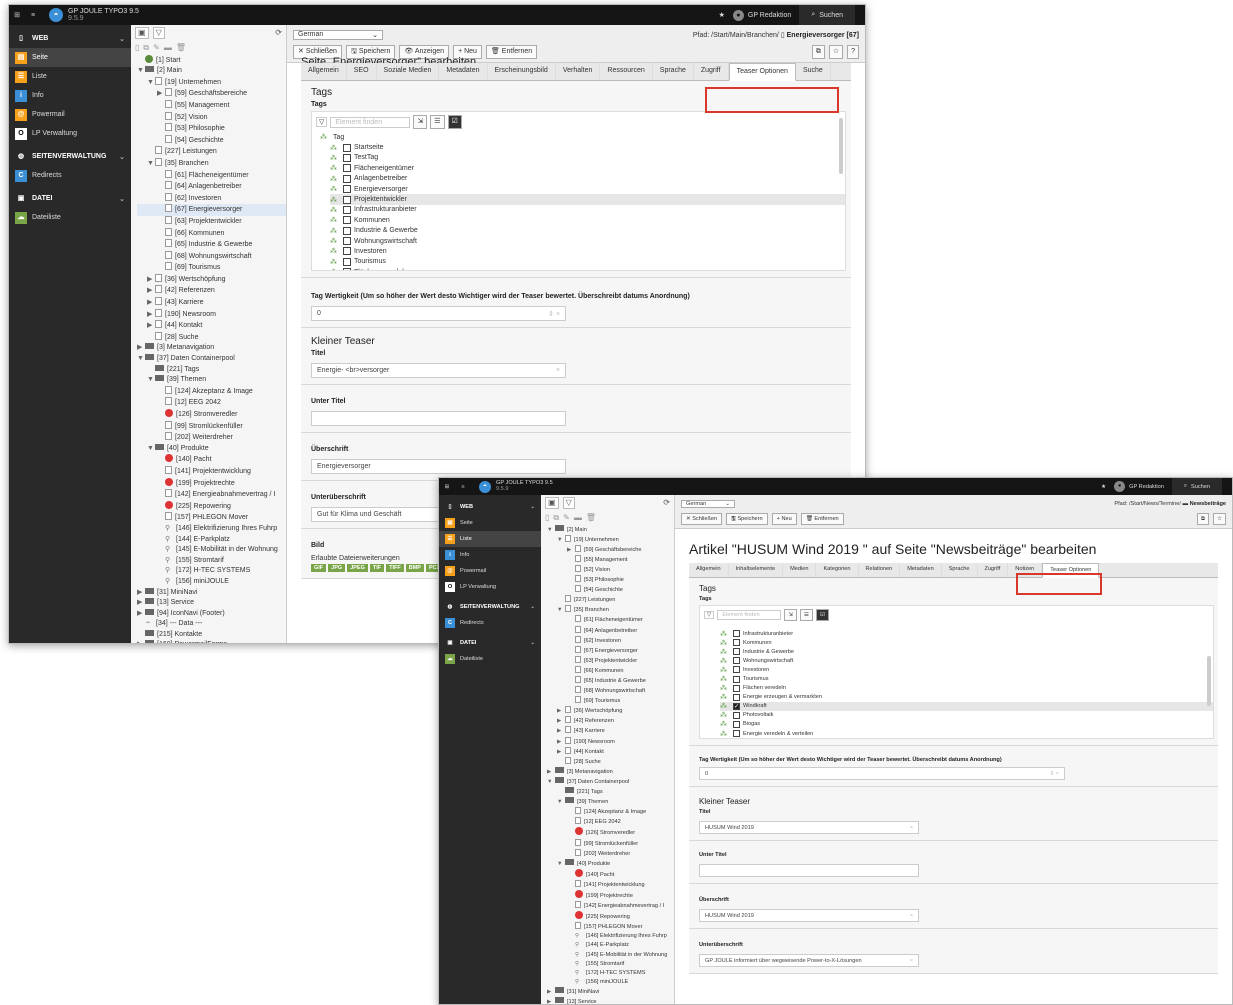 Image resolution: width=1233 pixels, height=1005 pixels. What do you see at coordinates (837, 570) in the screenshot?
I see `tab-kategorien: Kategorien` at bounding box center [837, 570].